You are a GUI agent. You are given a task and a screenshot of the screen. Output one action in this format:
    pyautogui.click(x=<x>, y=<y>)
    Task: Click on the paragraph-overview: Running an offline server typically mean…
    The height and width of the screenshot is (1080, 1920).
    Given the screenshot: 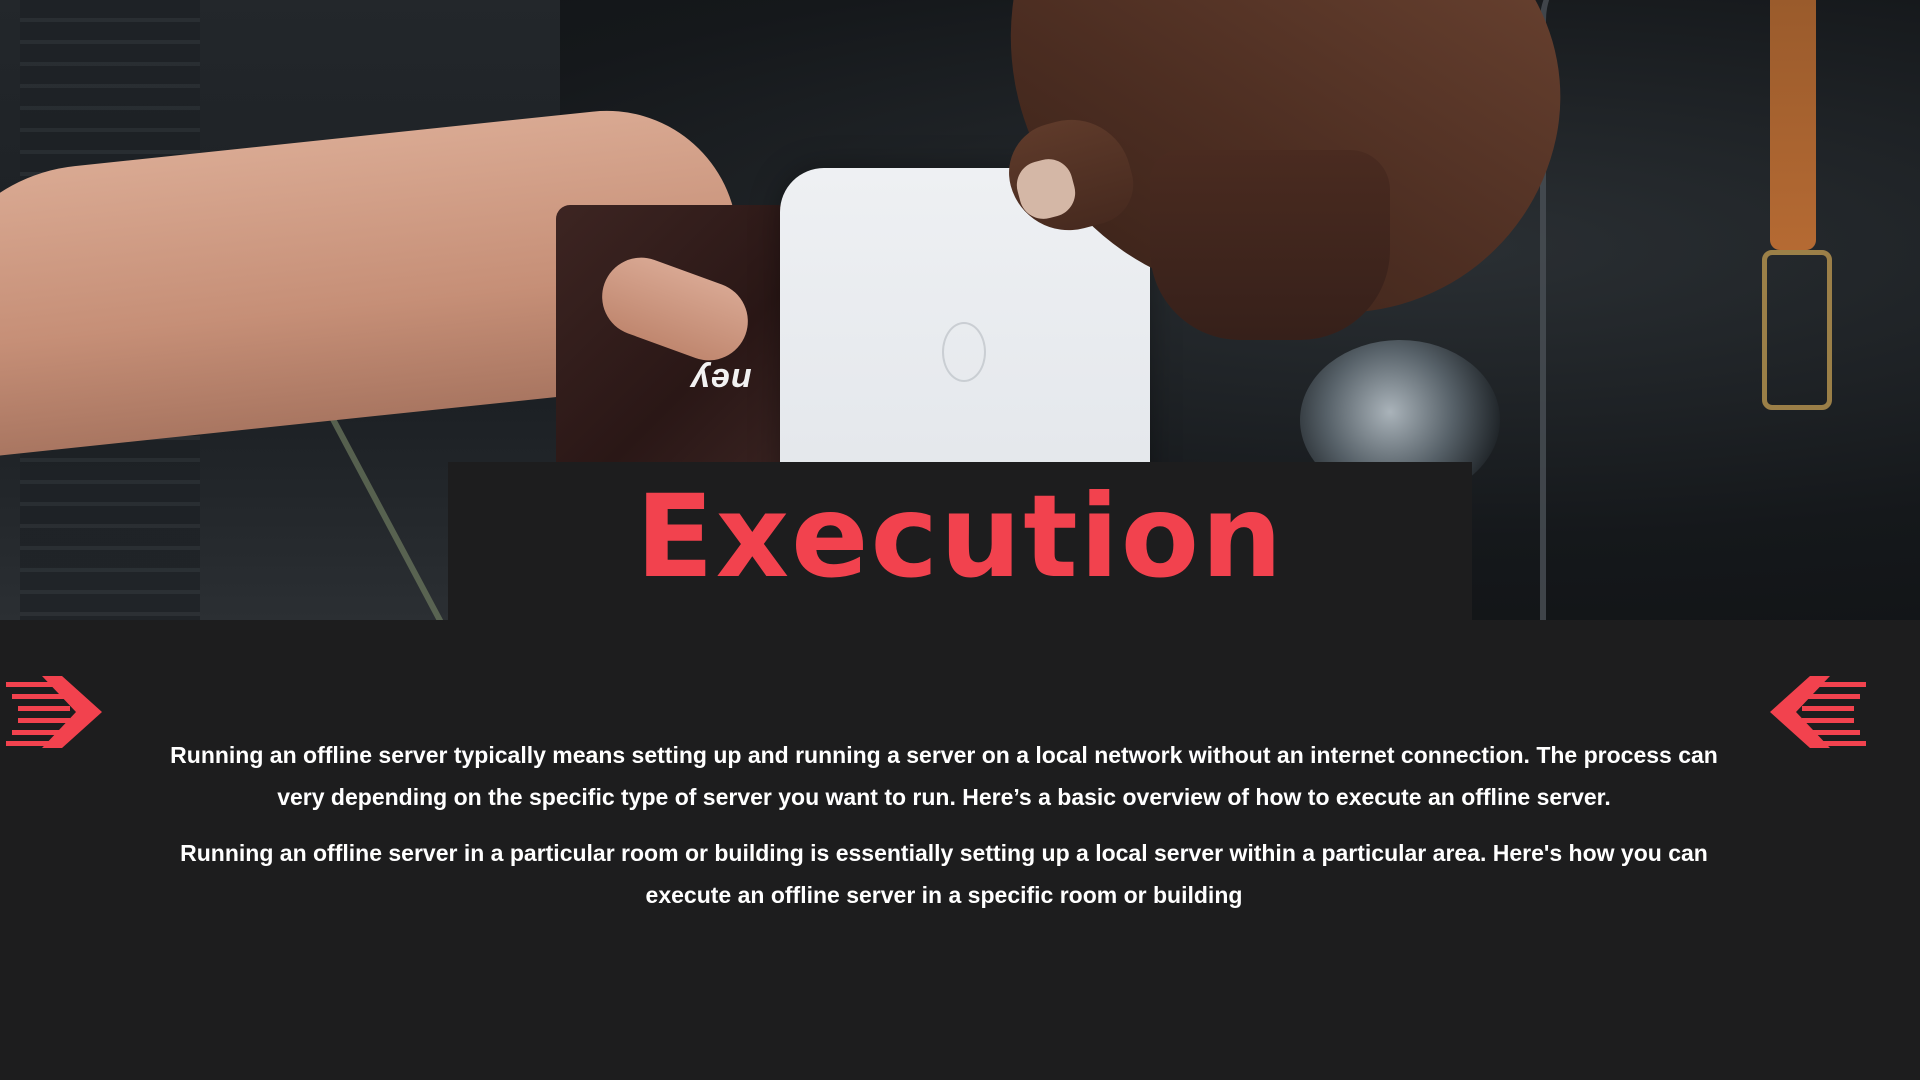 What is the action you would take?
    pyautogui.click(x=944, y=776)
    